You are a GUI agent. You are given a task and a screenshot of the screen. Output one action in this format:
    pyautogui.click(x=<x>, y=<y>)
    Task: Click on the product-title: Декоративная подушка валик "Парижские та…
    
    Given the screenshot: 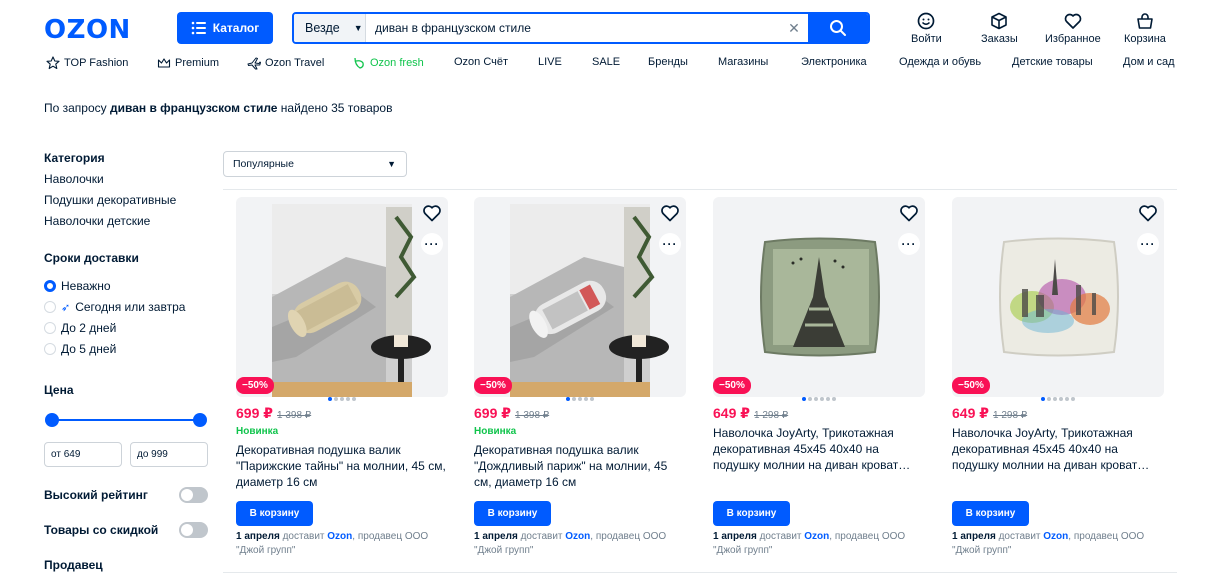 What is the action you would take?
    pyautogui.click(x=341, y=466)
    